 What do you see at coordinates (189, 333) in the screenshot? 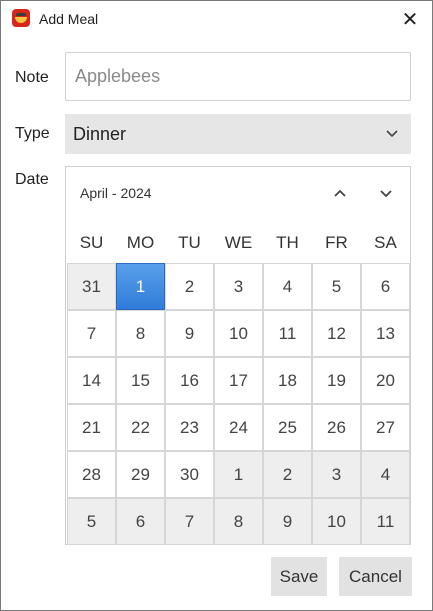
I see `calendar-day: 9` at bounding box center [189, 333].